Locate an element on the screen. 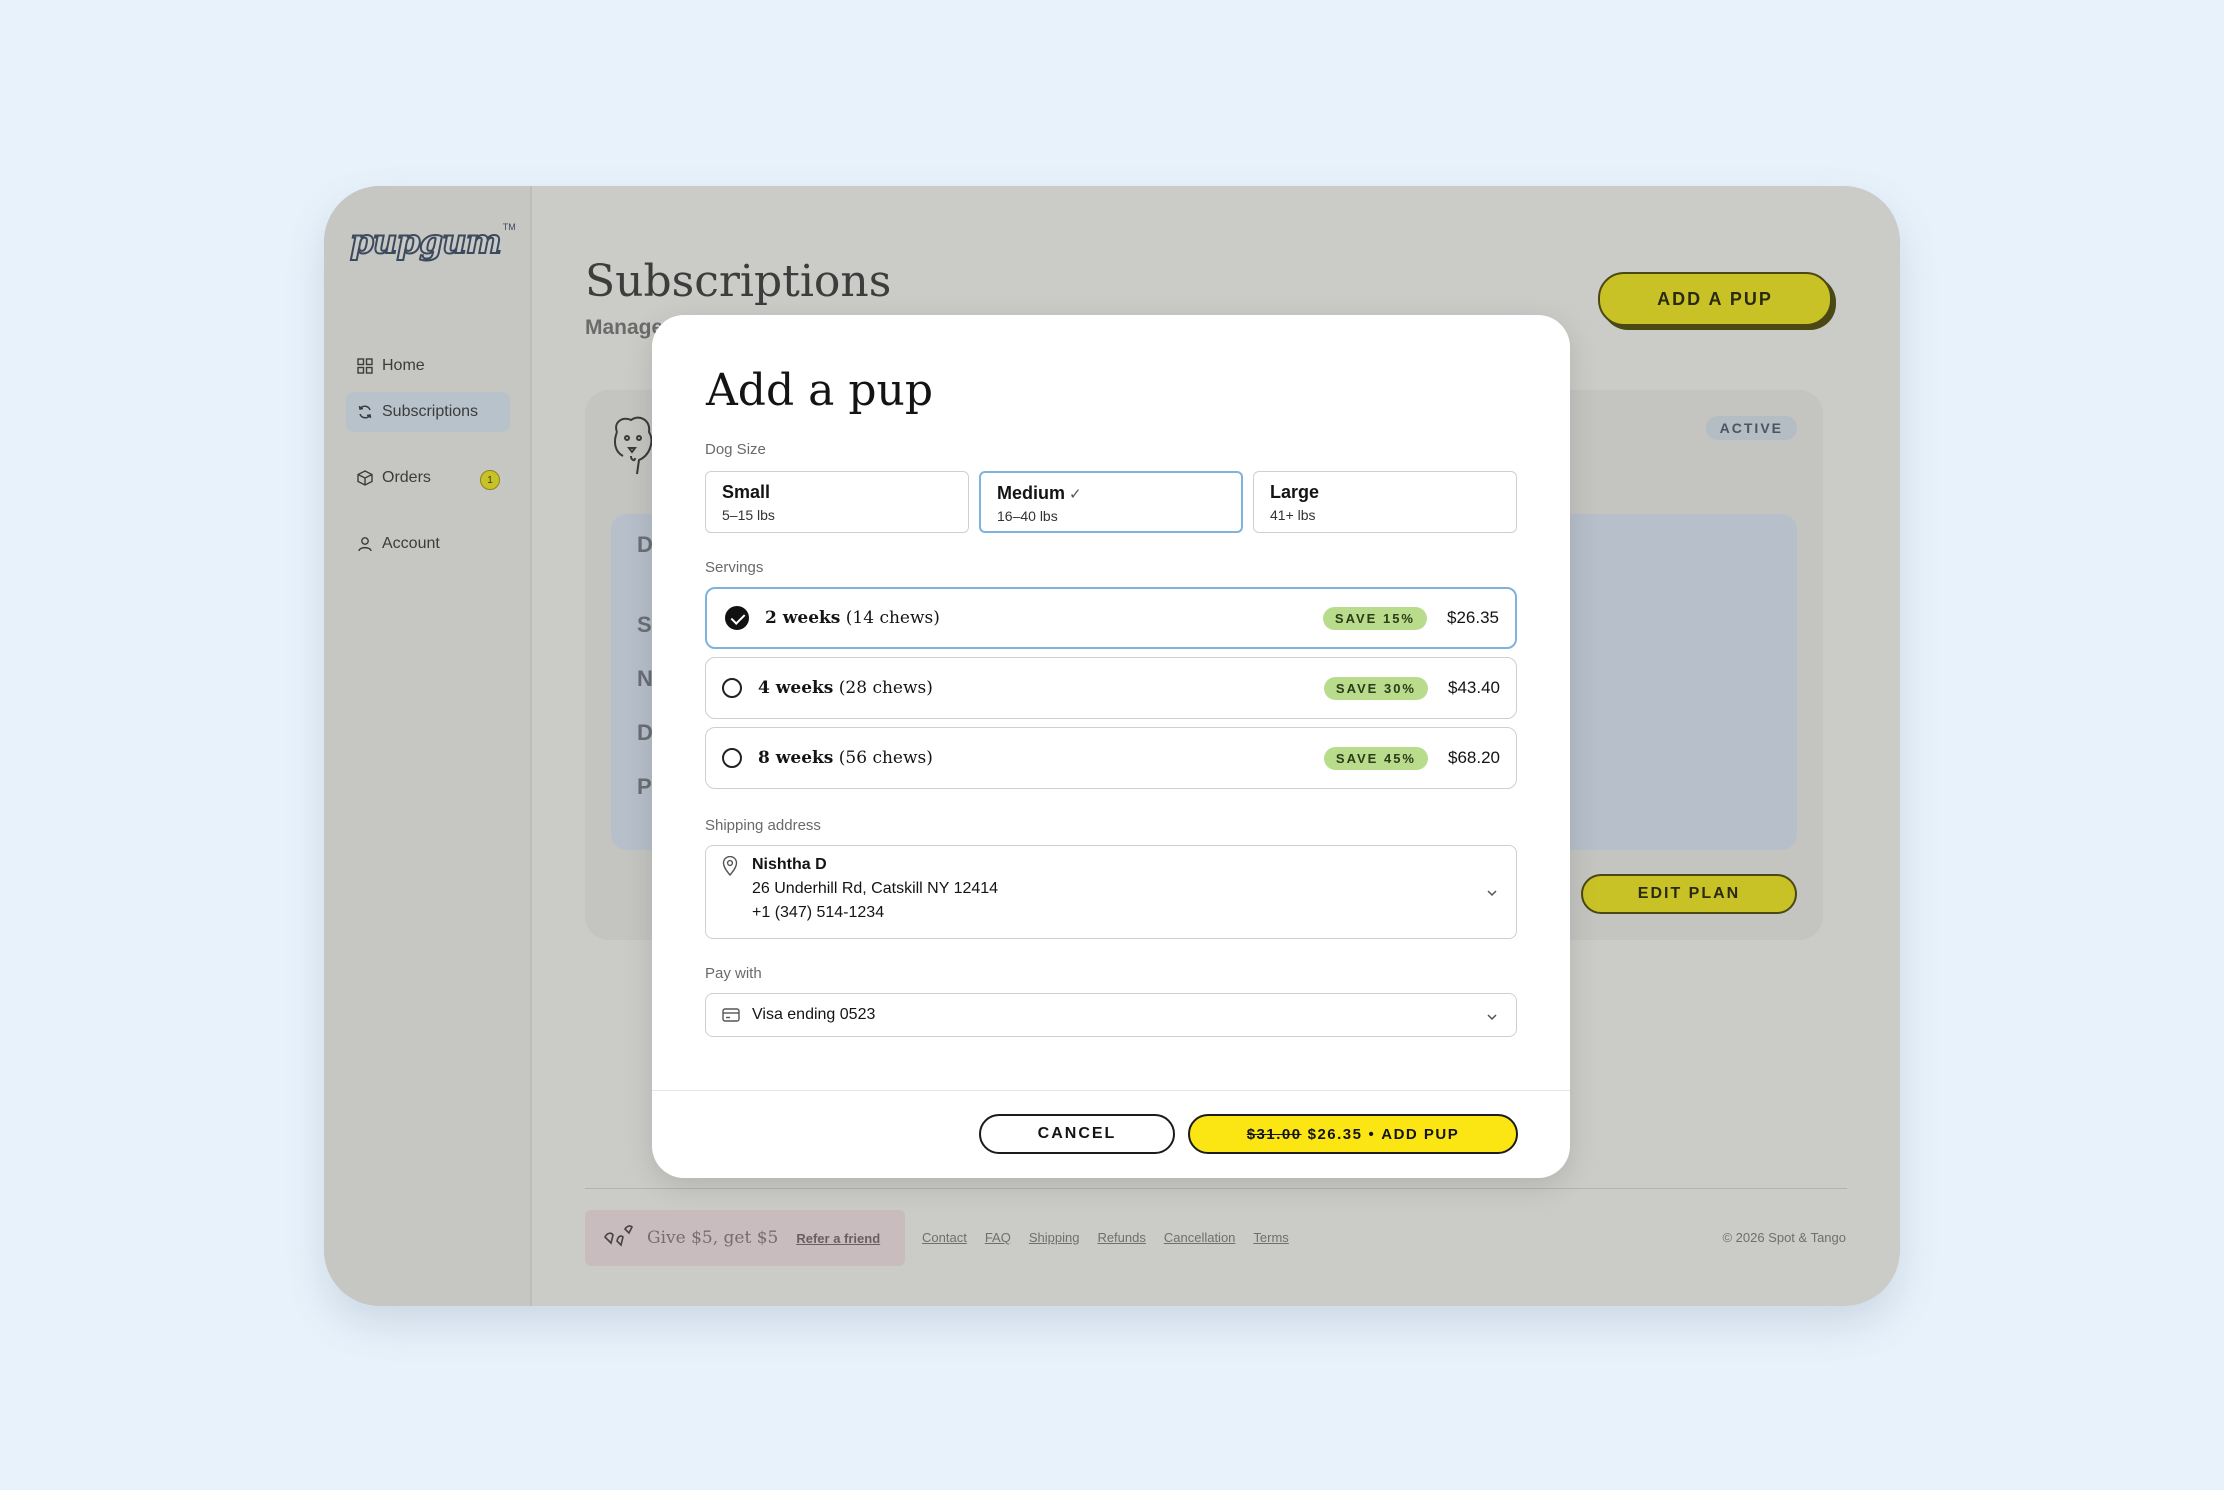 The width and height of the screenshot is (2224, 1490). sidebar-item-home: Home is located at coordinates (428, 366).